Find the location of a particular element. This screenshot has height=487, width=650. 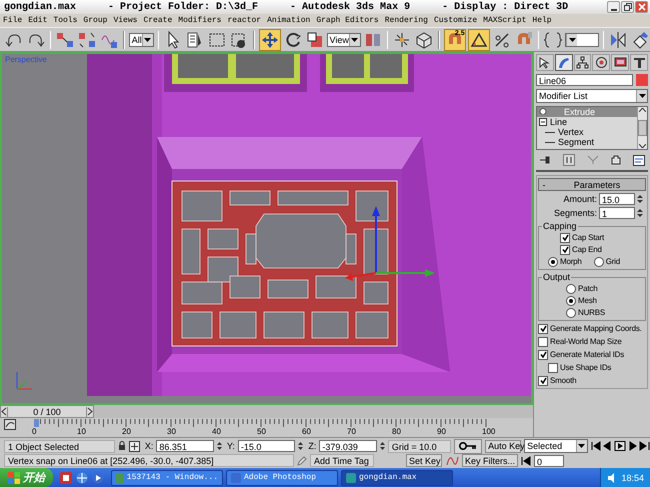

curve-icon is located at coordinates (452, 460).